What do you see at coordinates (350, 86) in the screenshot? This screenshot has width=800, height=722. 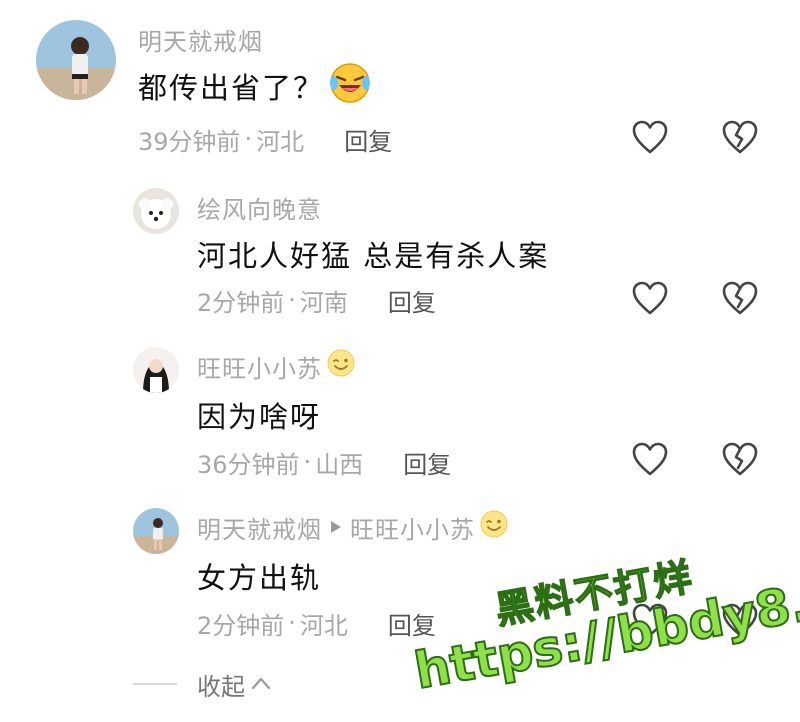 I see `laughing-crying-emoji-icon` at bounding box center [350, 86].